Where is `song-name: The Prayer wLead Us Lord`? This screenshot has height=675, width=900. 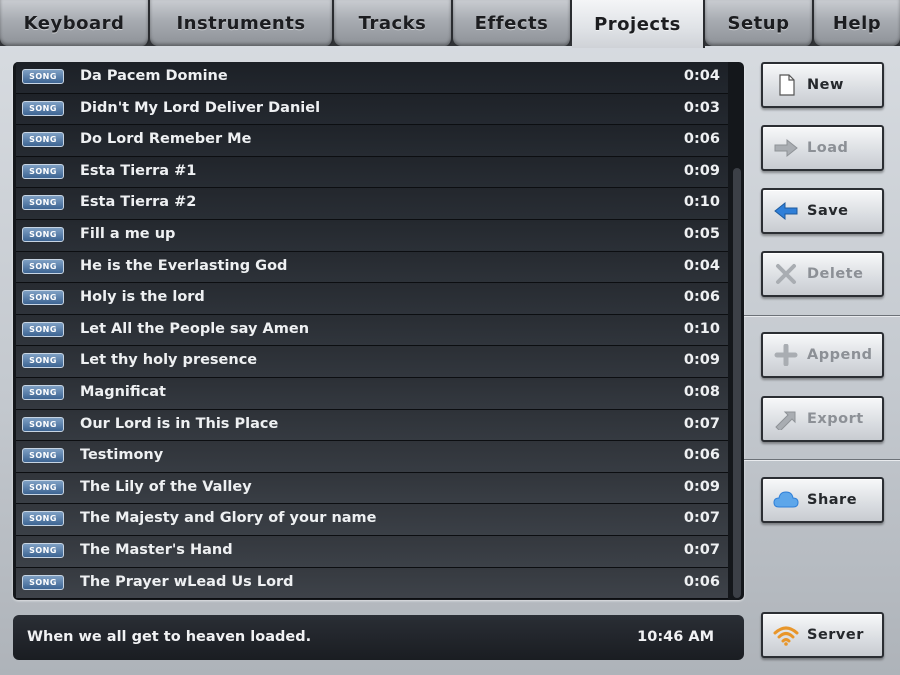
song-name: The Prayer wLead Us Lord is located at coordinates (187, 581).